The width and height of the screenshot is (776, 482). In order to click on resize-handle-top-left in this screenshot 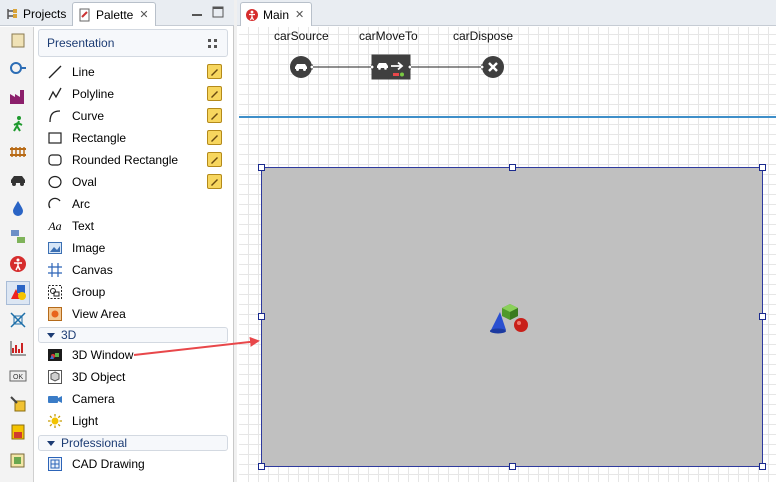, I will do `click(261, 167)`.